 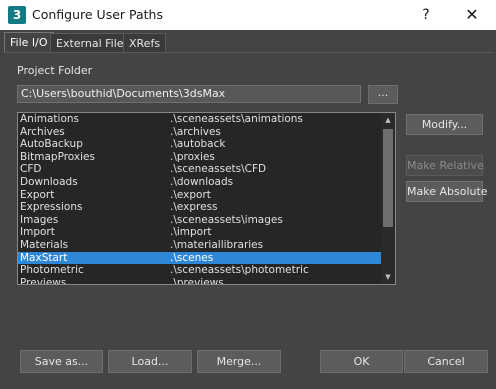 What do you see at coordinates (37, 194) in the screenshot?
I see `path-name: Export` at bounding box center [37, 194].